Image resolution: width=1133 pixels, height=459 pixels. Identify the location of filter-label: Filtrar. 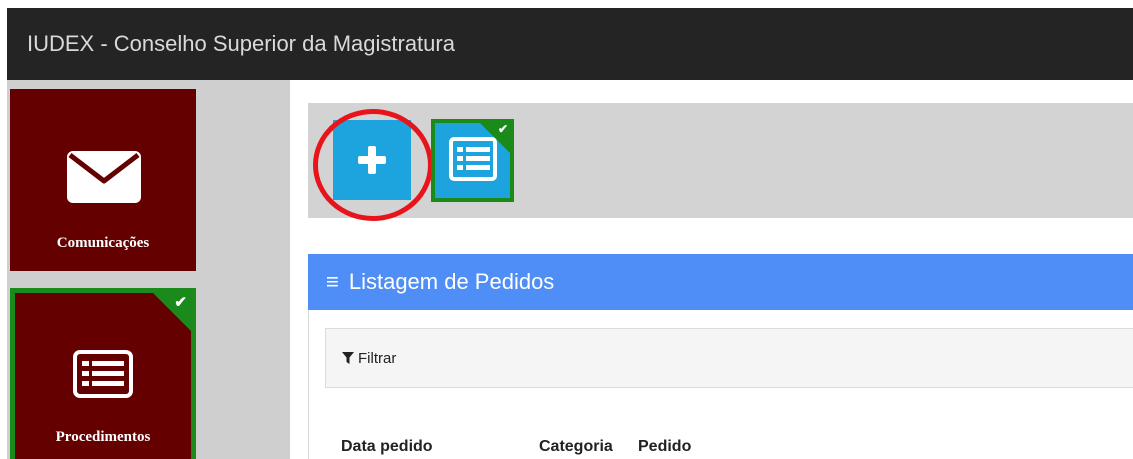
(377, 358).